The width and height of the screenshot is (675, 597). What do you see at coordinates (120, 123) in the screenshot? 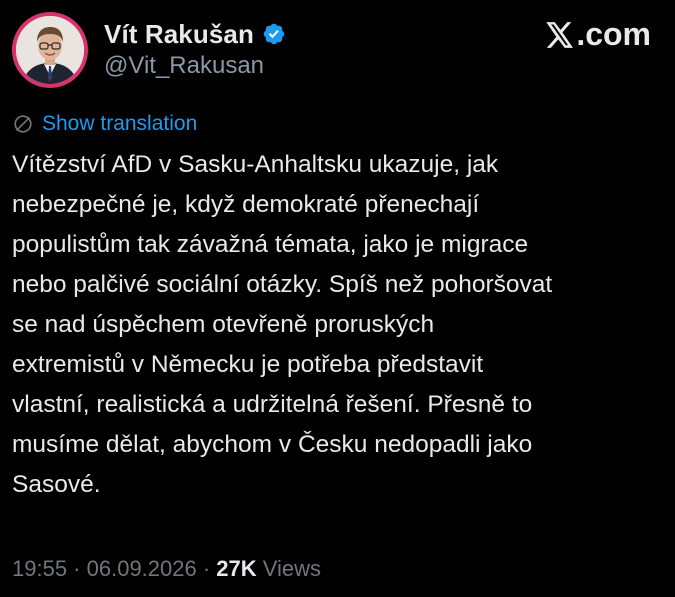
I see `show-translation-label: Show translation` at bounding box center [120, 123].